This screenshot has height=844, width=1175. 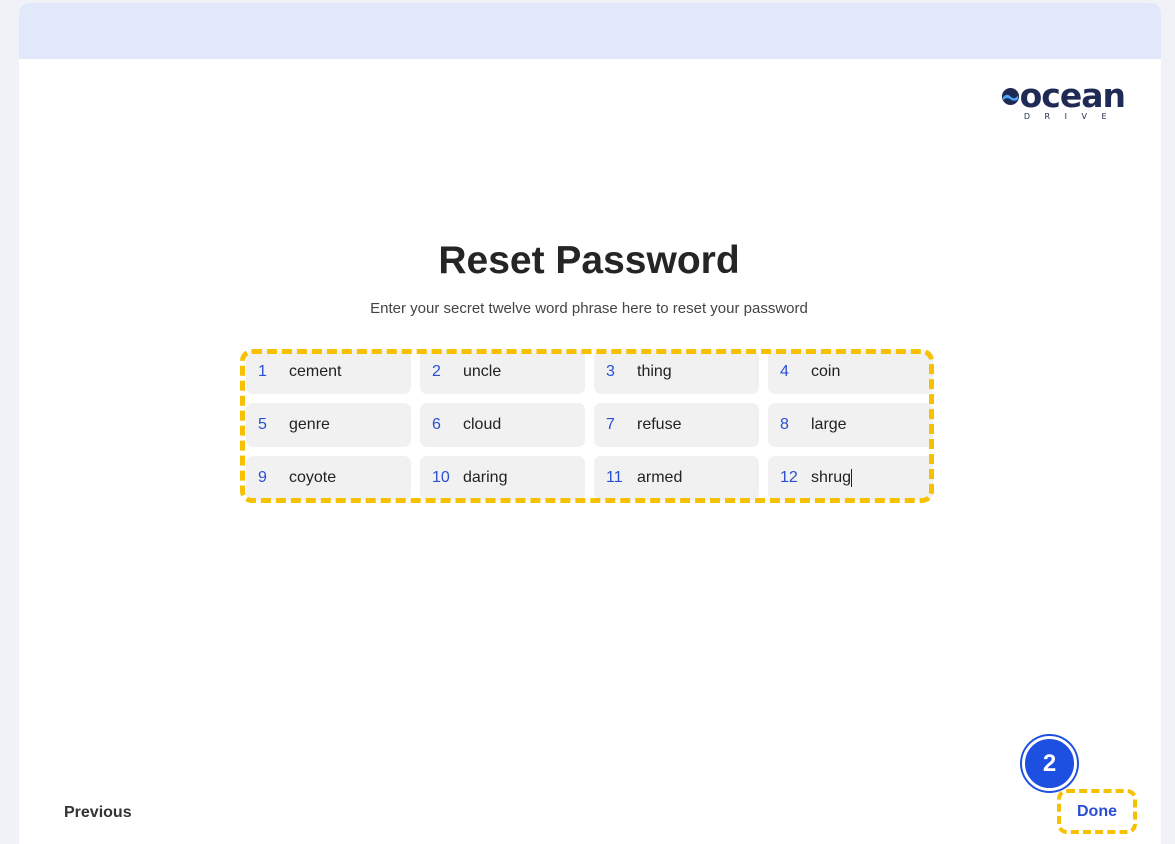 I want to click on wave-icon, so click(x=1010, y=96).